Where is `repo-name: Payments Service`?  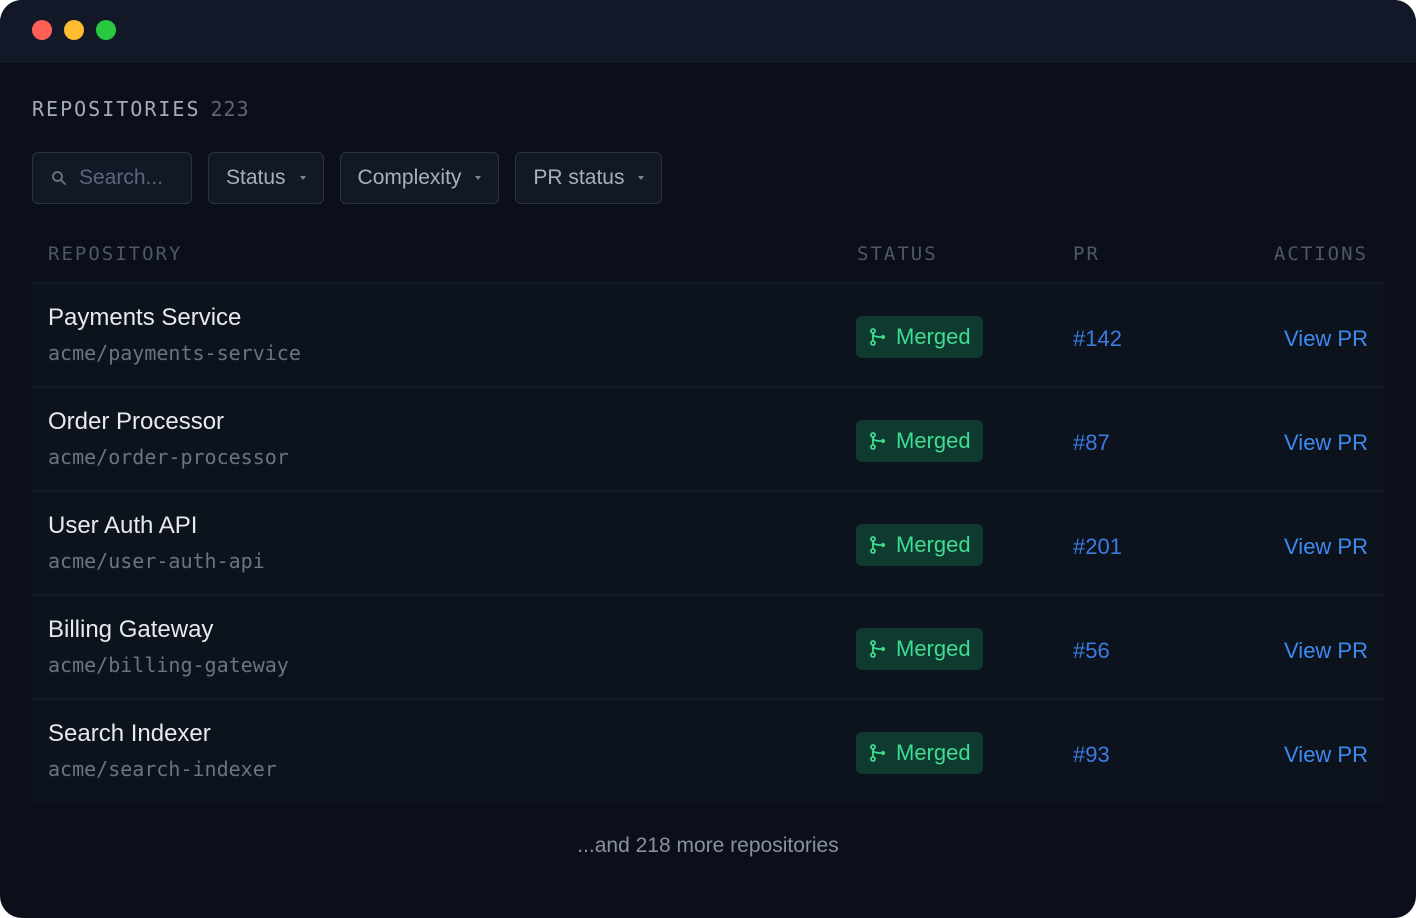 repo-name: Payments Service is located at coordinates (145, 317).